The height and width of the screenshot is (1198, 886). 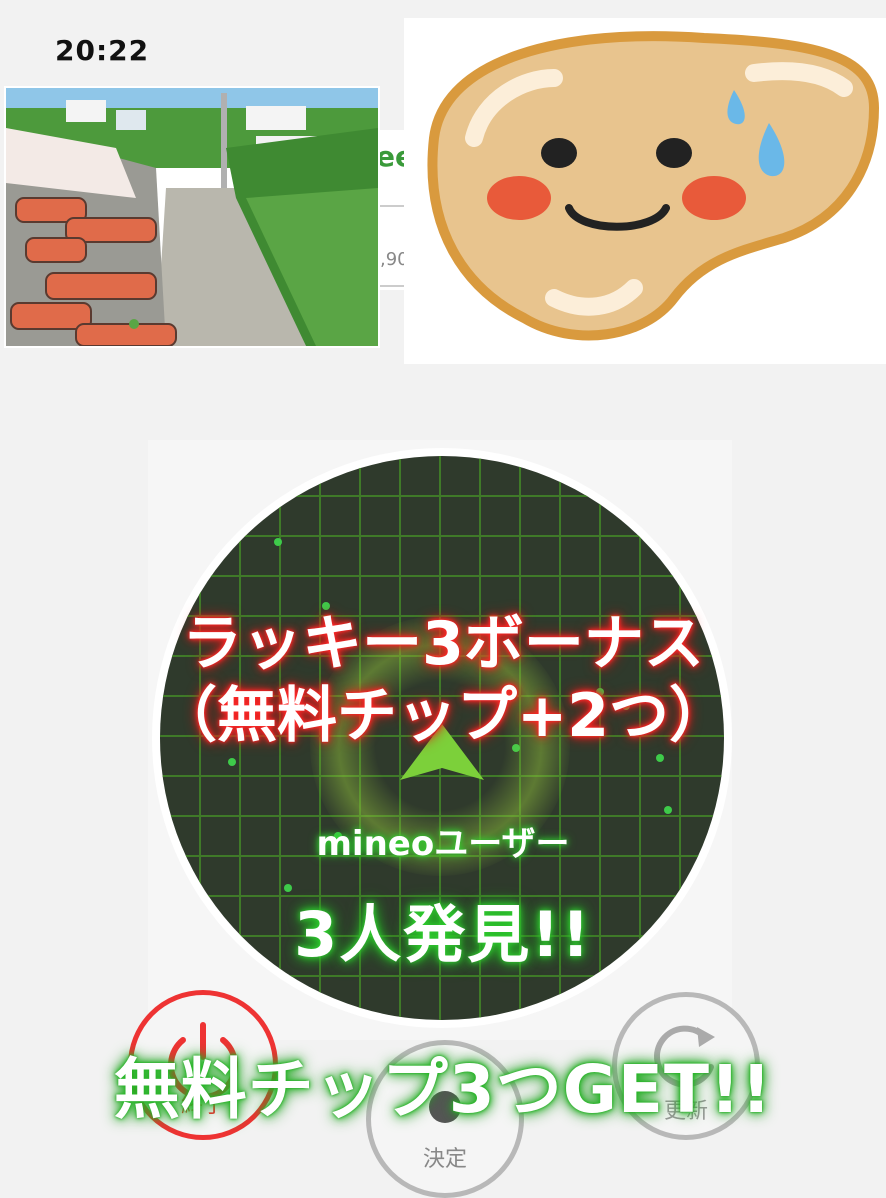 What do you see at coordinates (102, 50) in the screenshot?
I see `status-bar-time: 20:22` at bounding box center [102, 50].